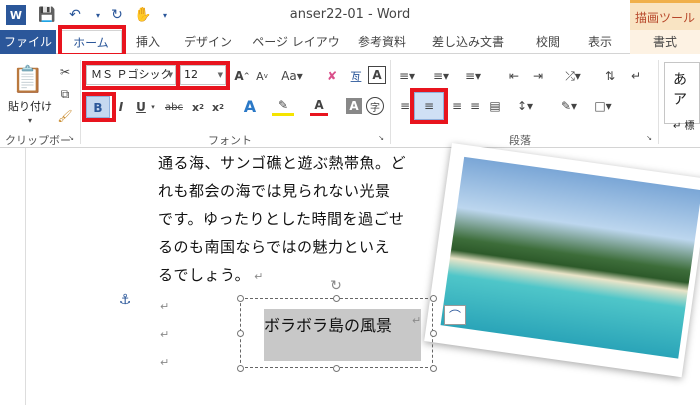 The width and height of the screenshot is (700, 405). What do you see at coordinates (262, 76) in the screenshot?
I see `shrink-font-icon: Av` at bounding box center [262, 76].